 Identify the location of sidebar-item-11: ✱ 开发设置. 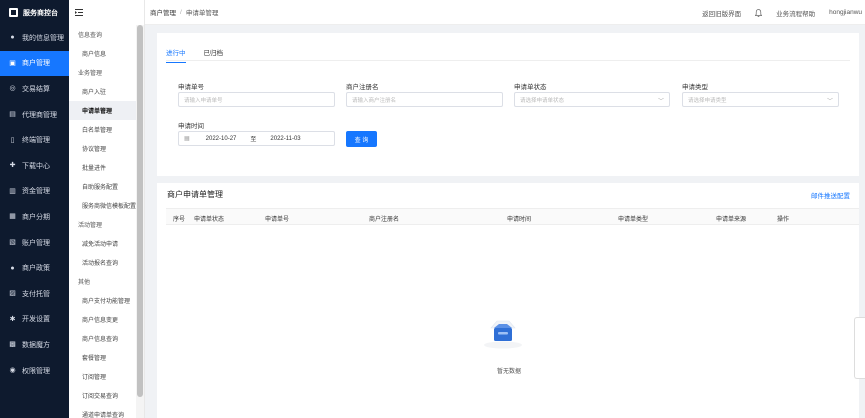
(34, 320).